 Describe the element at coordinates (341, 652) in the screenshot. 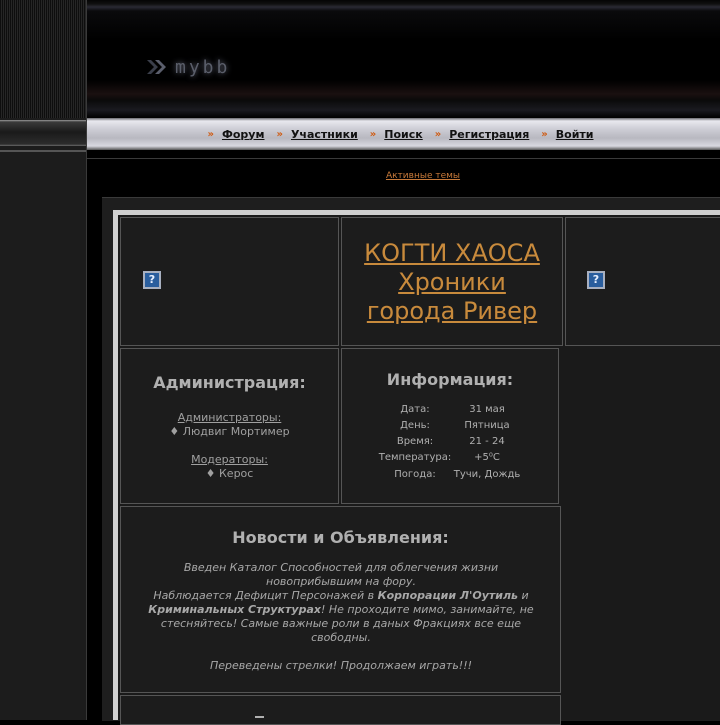

I see `news-spacer` at that location.